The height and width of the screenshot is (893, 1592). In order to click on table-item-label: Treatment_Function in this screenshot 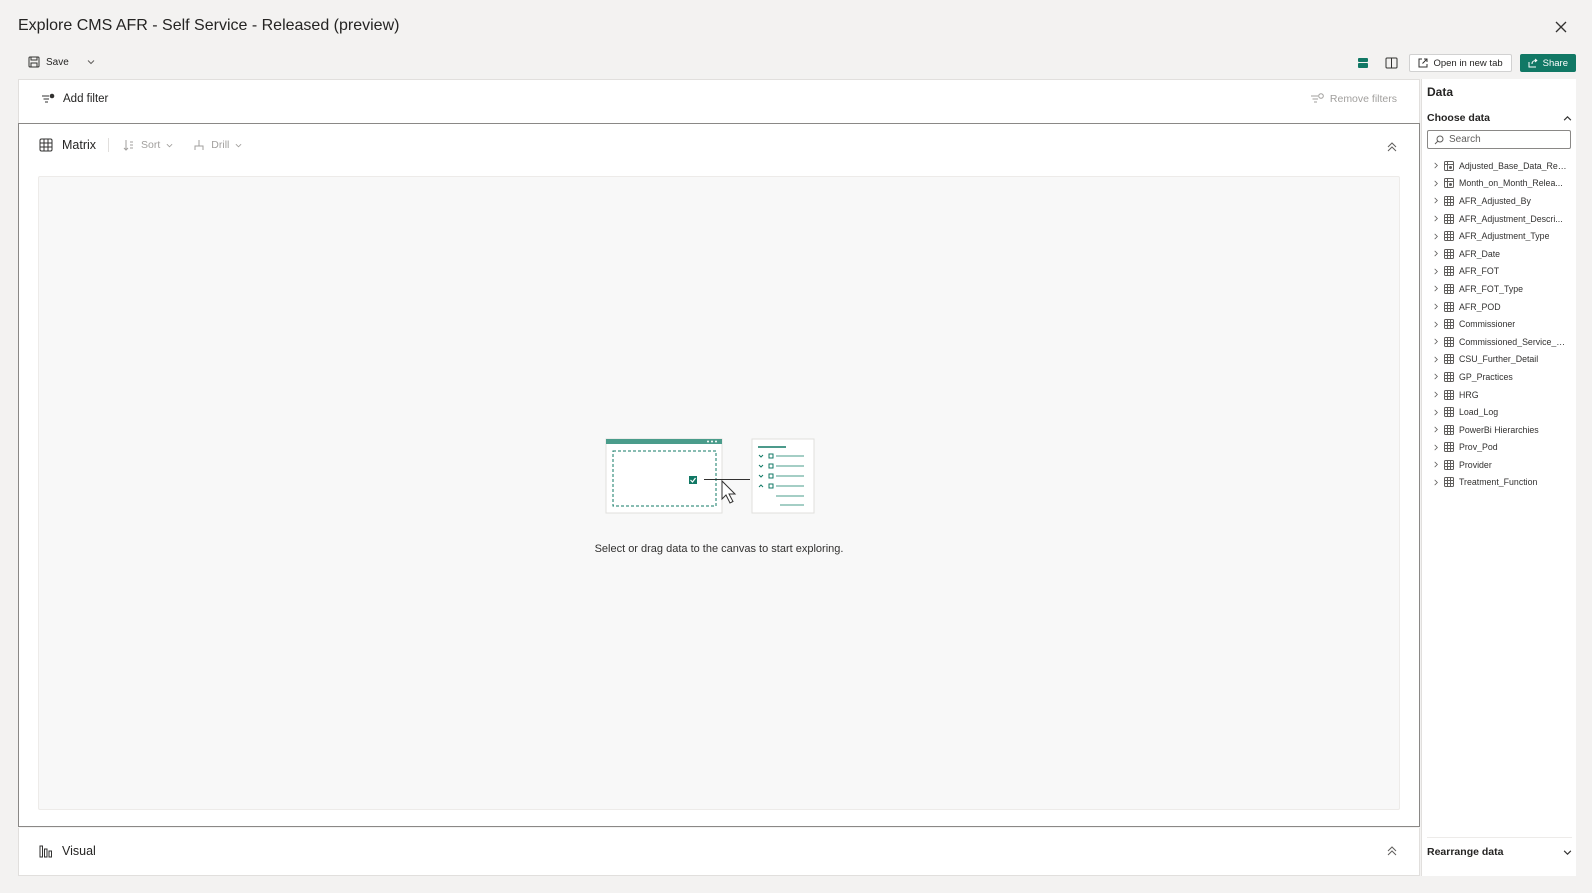, I will do `click(1498, 482)`.